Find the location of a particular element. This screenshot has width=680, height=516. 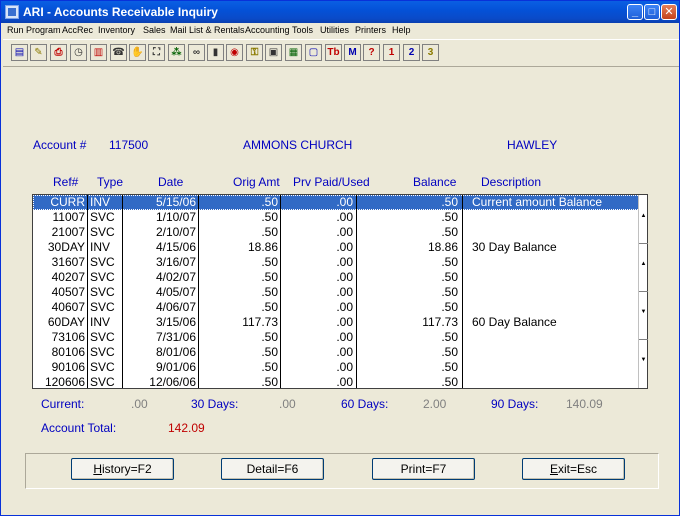

app-icon is located at coordinates (12, 12).